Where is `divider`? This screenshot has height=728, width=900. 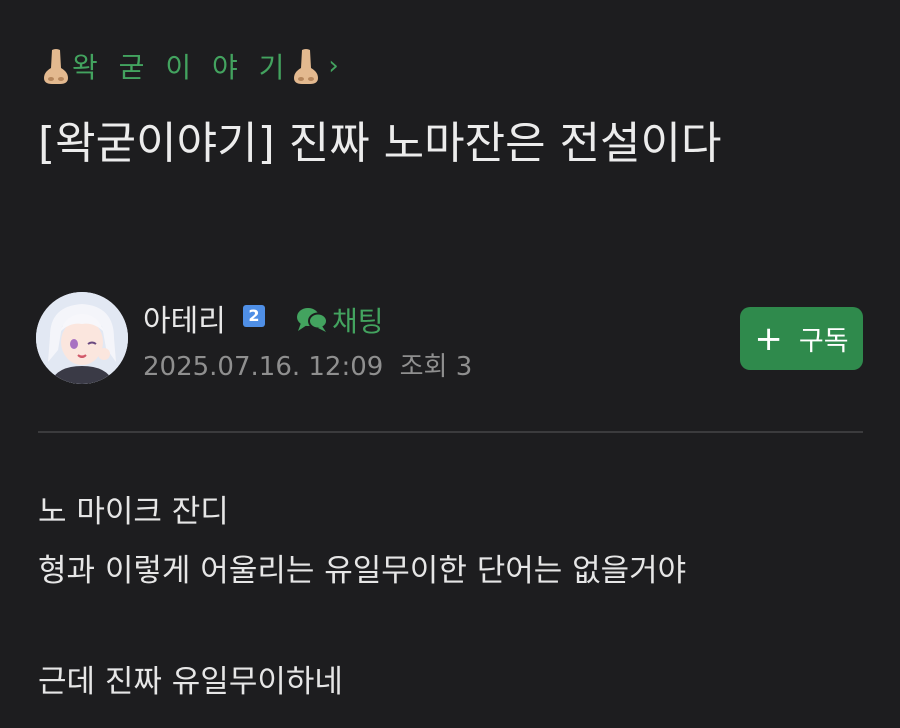 divider is located at coordinates (450, 432).